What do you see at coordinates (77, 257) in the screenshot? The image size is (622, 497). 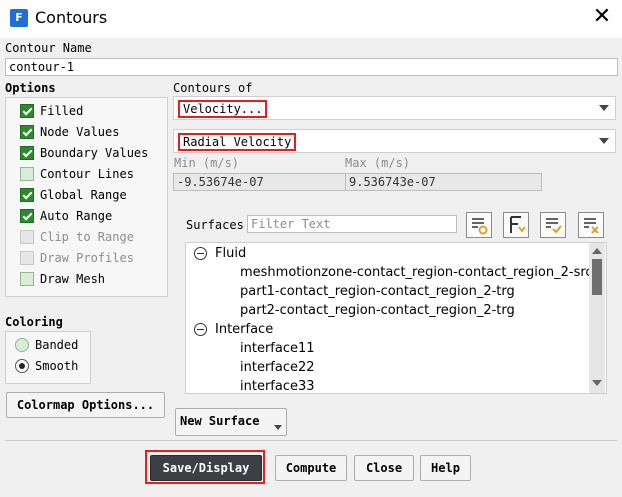 I see `option-draw-profiles: Draw Profiles` at bounding box center [77, 257].